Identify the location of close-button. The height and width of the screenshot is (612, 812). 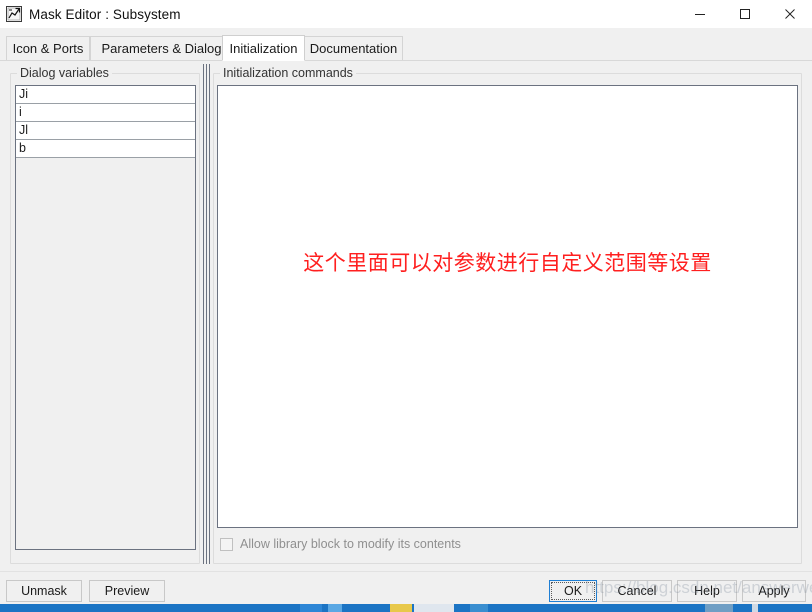
(789, 14).